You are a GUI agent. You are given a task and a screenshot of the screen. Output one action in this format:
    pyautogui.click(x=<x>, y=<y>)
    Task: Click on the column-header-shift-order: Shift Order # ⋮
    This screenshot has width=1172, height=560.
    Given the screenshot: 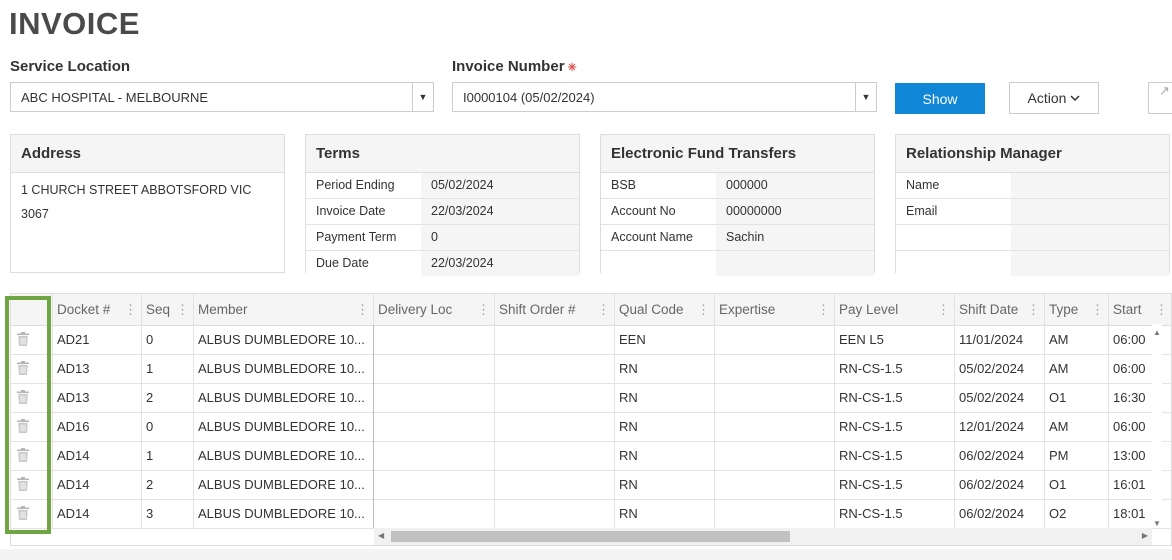 What is the action you would take?
    pyautogui.click(x=555, y=309)
    